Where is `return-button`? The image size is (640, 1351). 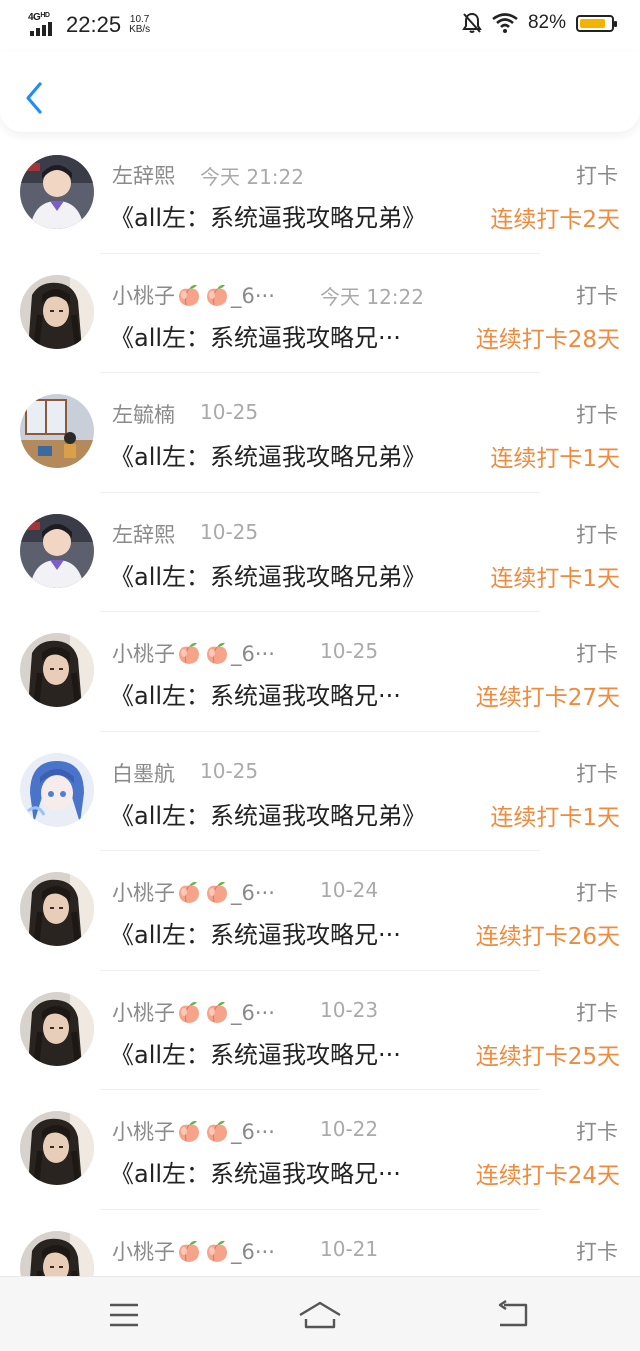 return-button is located at coordinates (514, 1315).